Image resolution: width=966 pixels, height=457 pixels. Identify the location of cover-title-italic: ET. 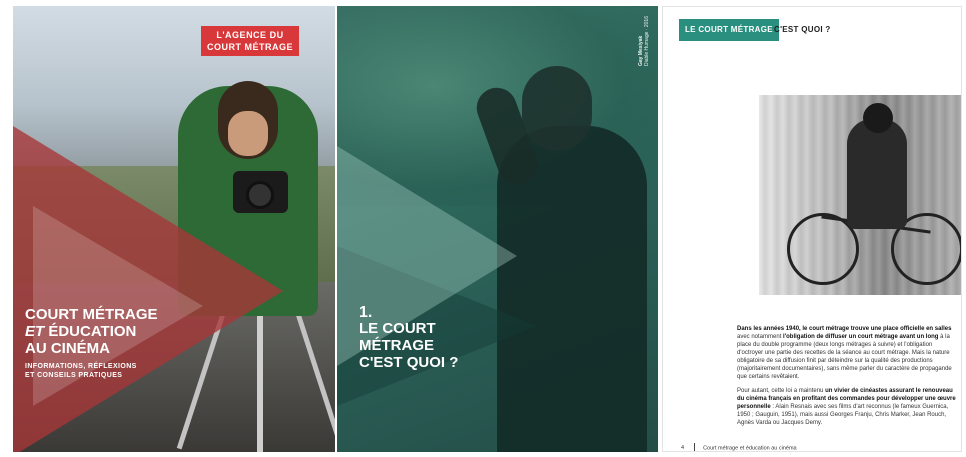
(35, 331).